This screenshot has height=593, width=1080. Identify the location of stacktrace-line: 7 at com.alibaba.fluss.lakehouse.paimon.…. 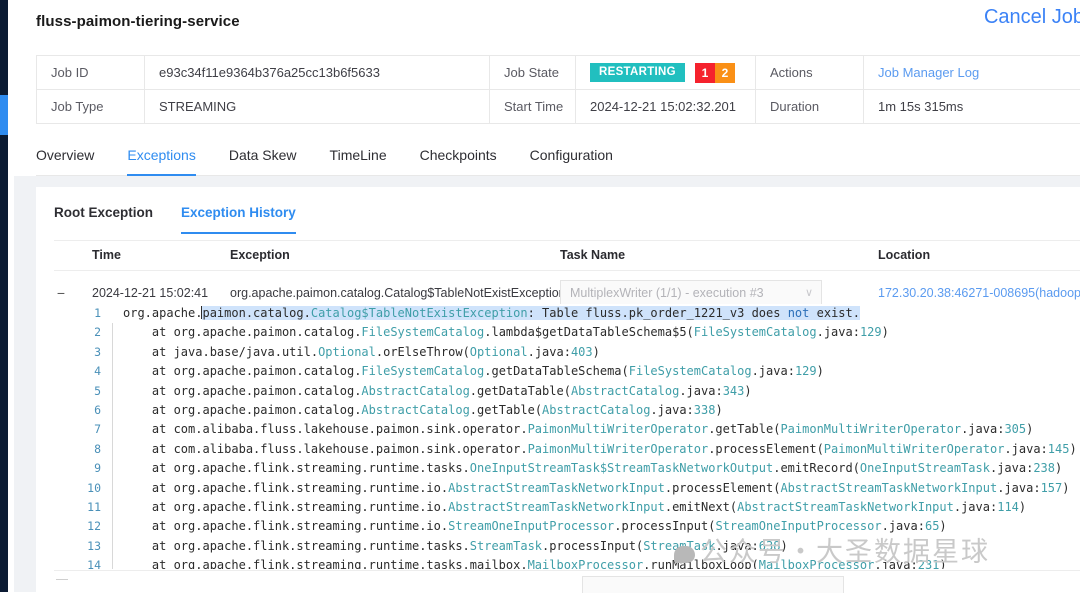
(567, 429).